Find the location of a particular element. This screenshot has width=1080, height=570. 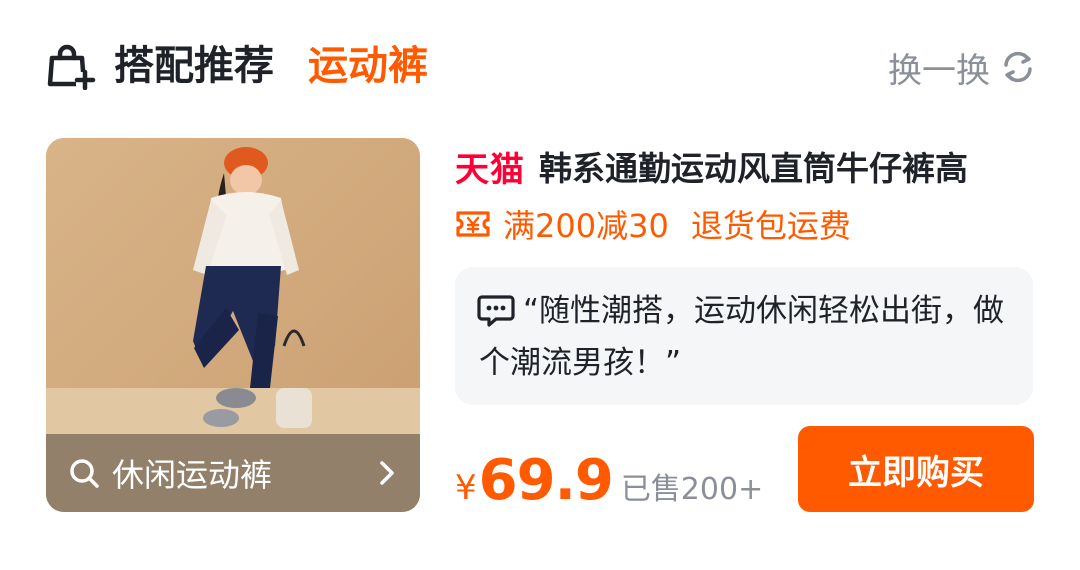

refresh-button: 换一换 is located at coordinates (962, 67).